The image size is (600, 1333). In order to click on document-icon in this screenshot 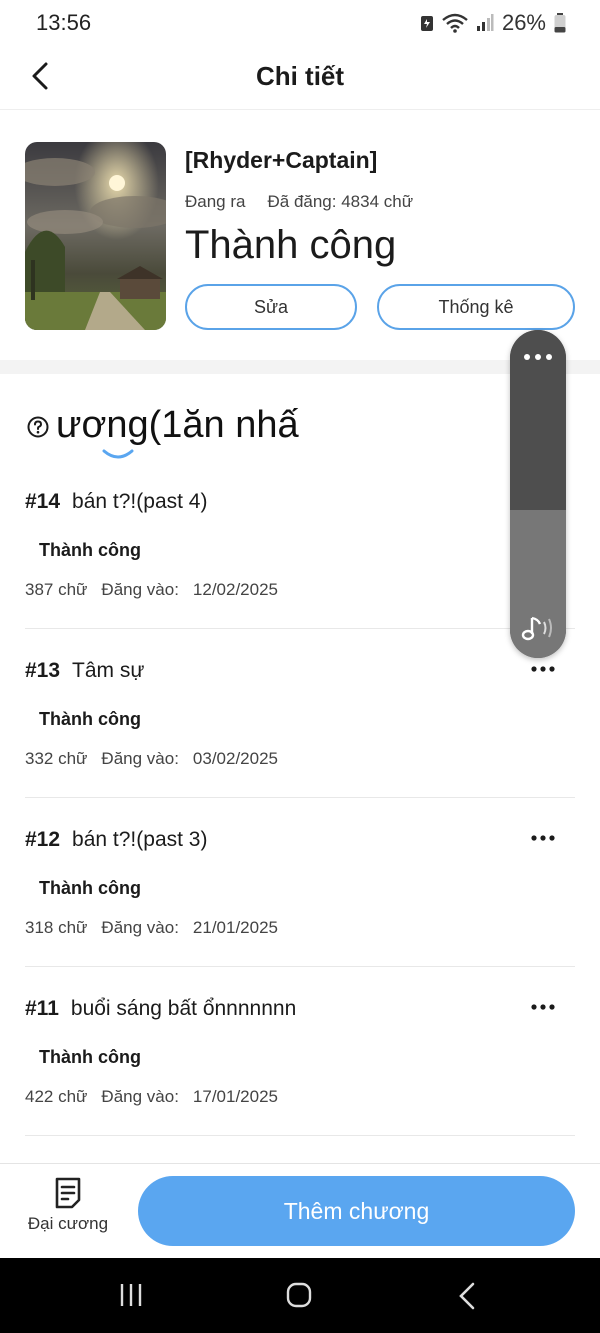, I will do `click(68, 1193)`.